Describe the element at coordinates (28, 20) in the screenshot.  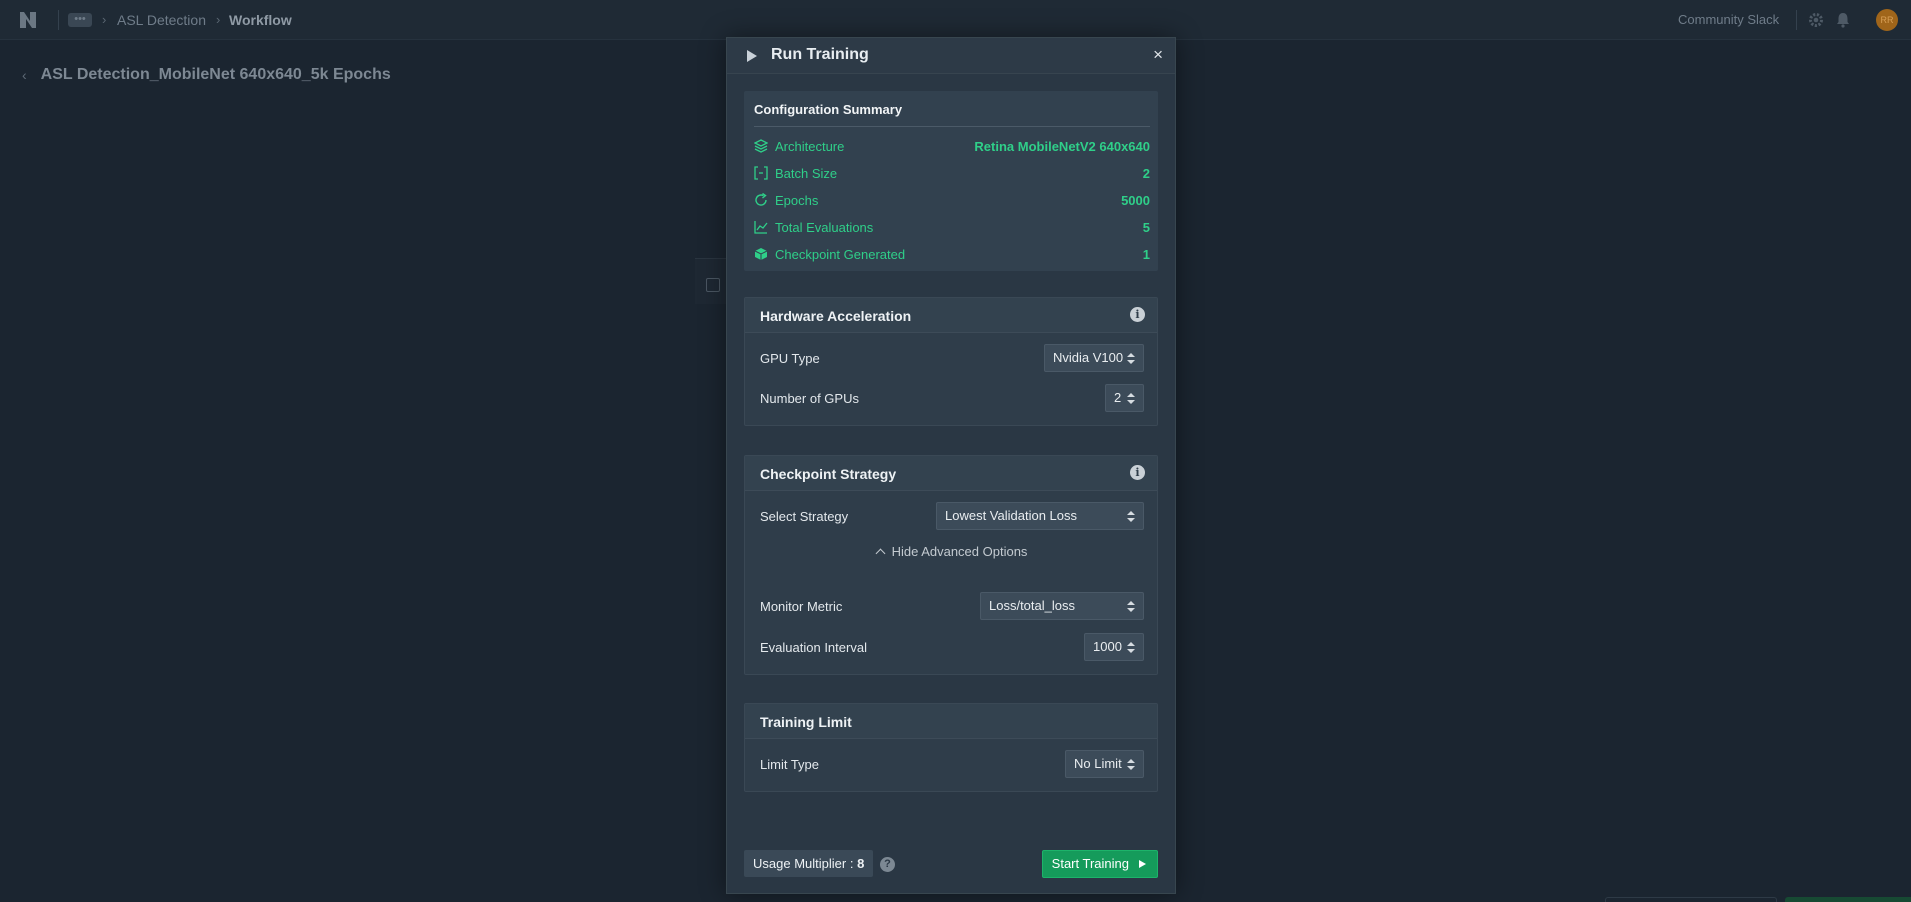
I see `app-logo-icon` at that location.